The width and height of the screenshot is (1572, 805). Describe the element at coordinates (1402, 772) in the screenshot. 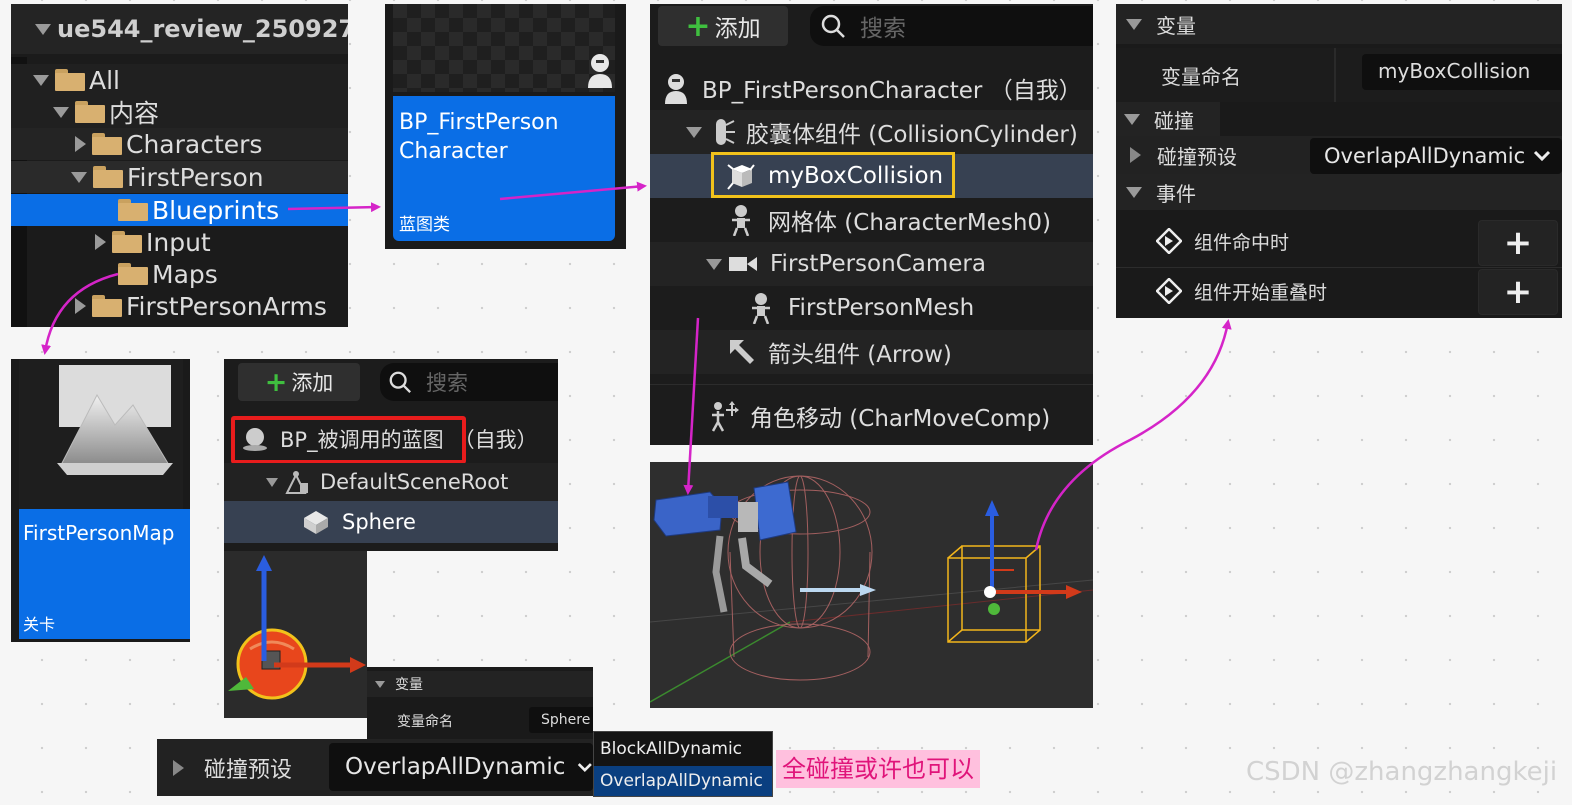

I see `watermark: CSDN @zhangzhangkeji` at that location.